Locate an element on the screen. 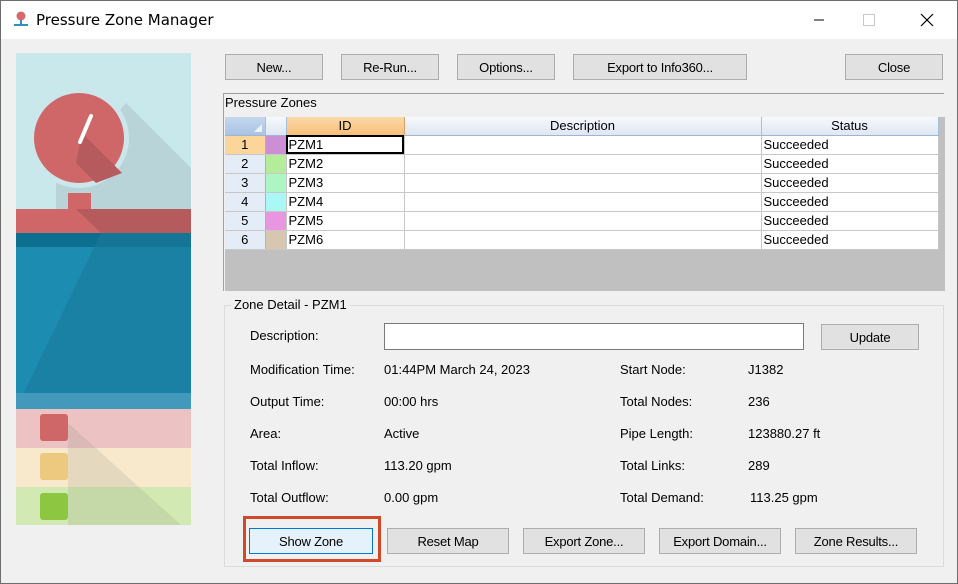 The width and height of the screenshot is (958, 584). row-number: 5 is located at coordinates (245, 221).